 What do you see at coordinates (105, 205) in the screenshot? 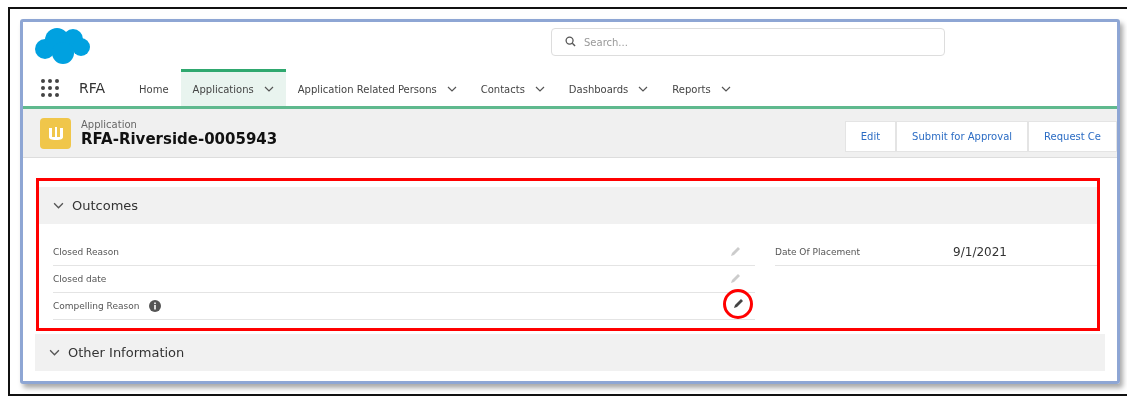
I see `section-title: Outcomes` at bounding box center [105, 205].